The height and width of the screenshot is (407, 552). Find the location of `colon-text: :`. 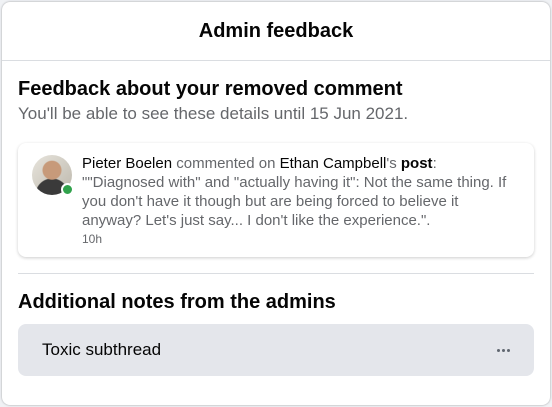

colon-text: : is located at coordinates (434, 163).